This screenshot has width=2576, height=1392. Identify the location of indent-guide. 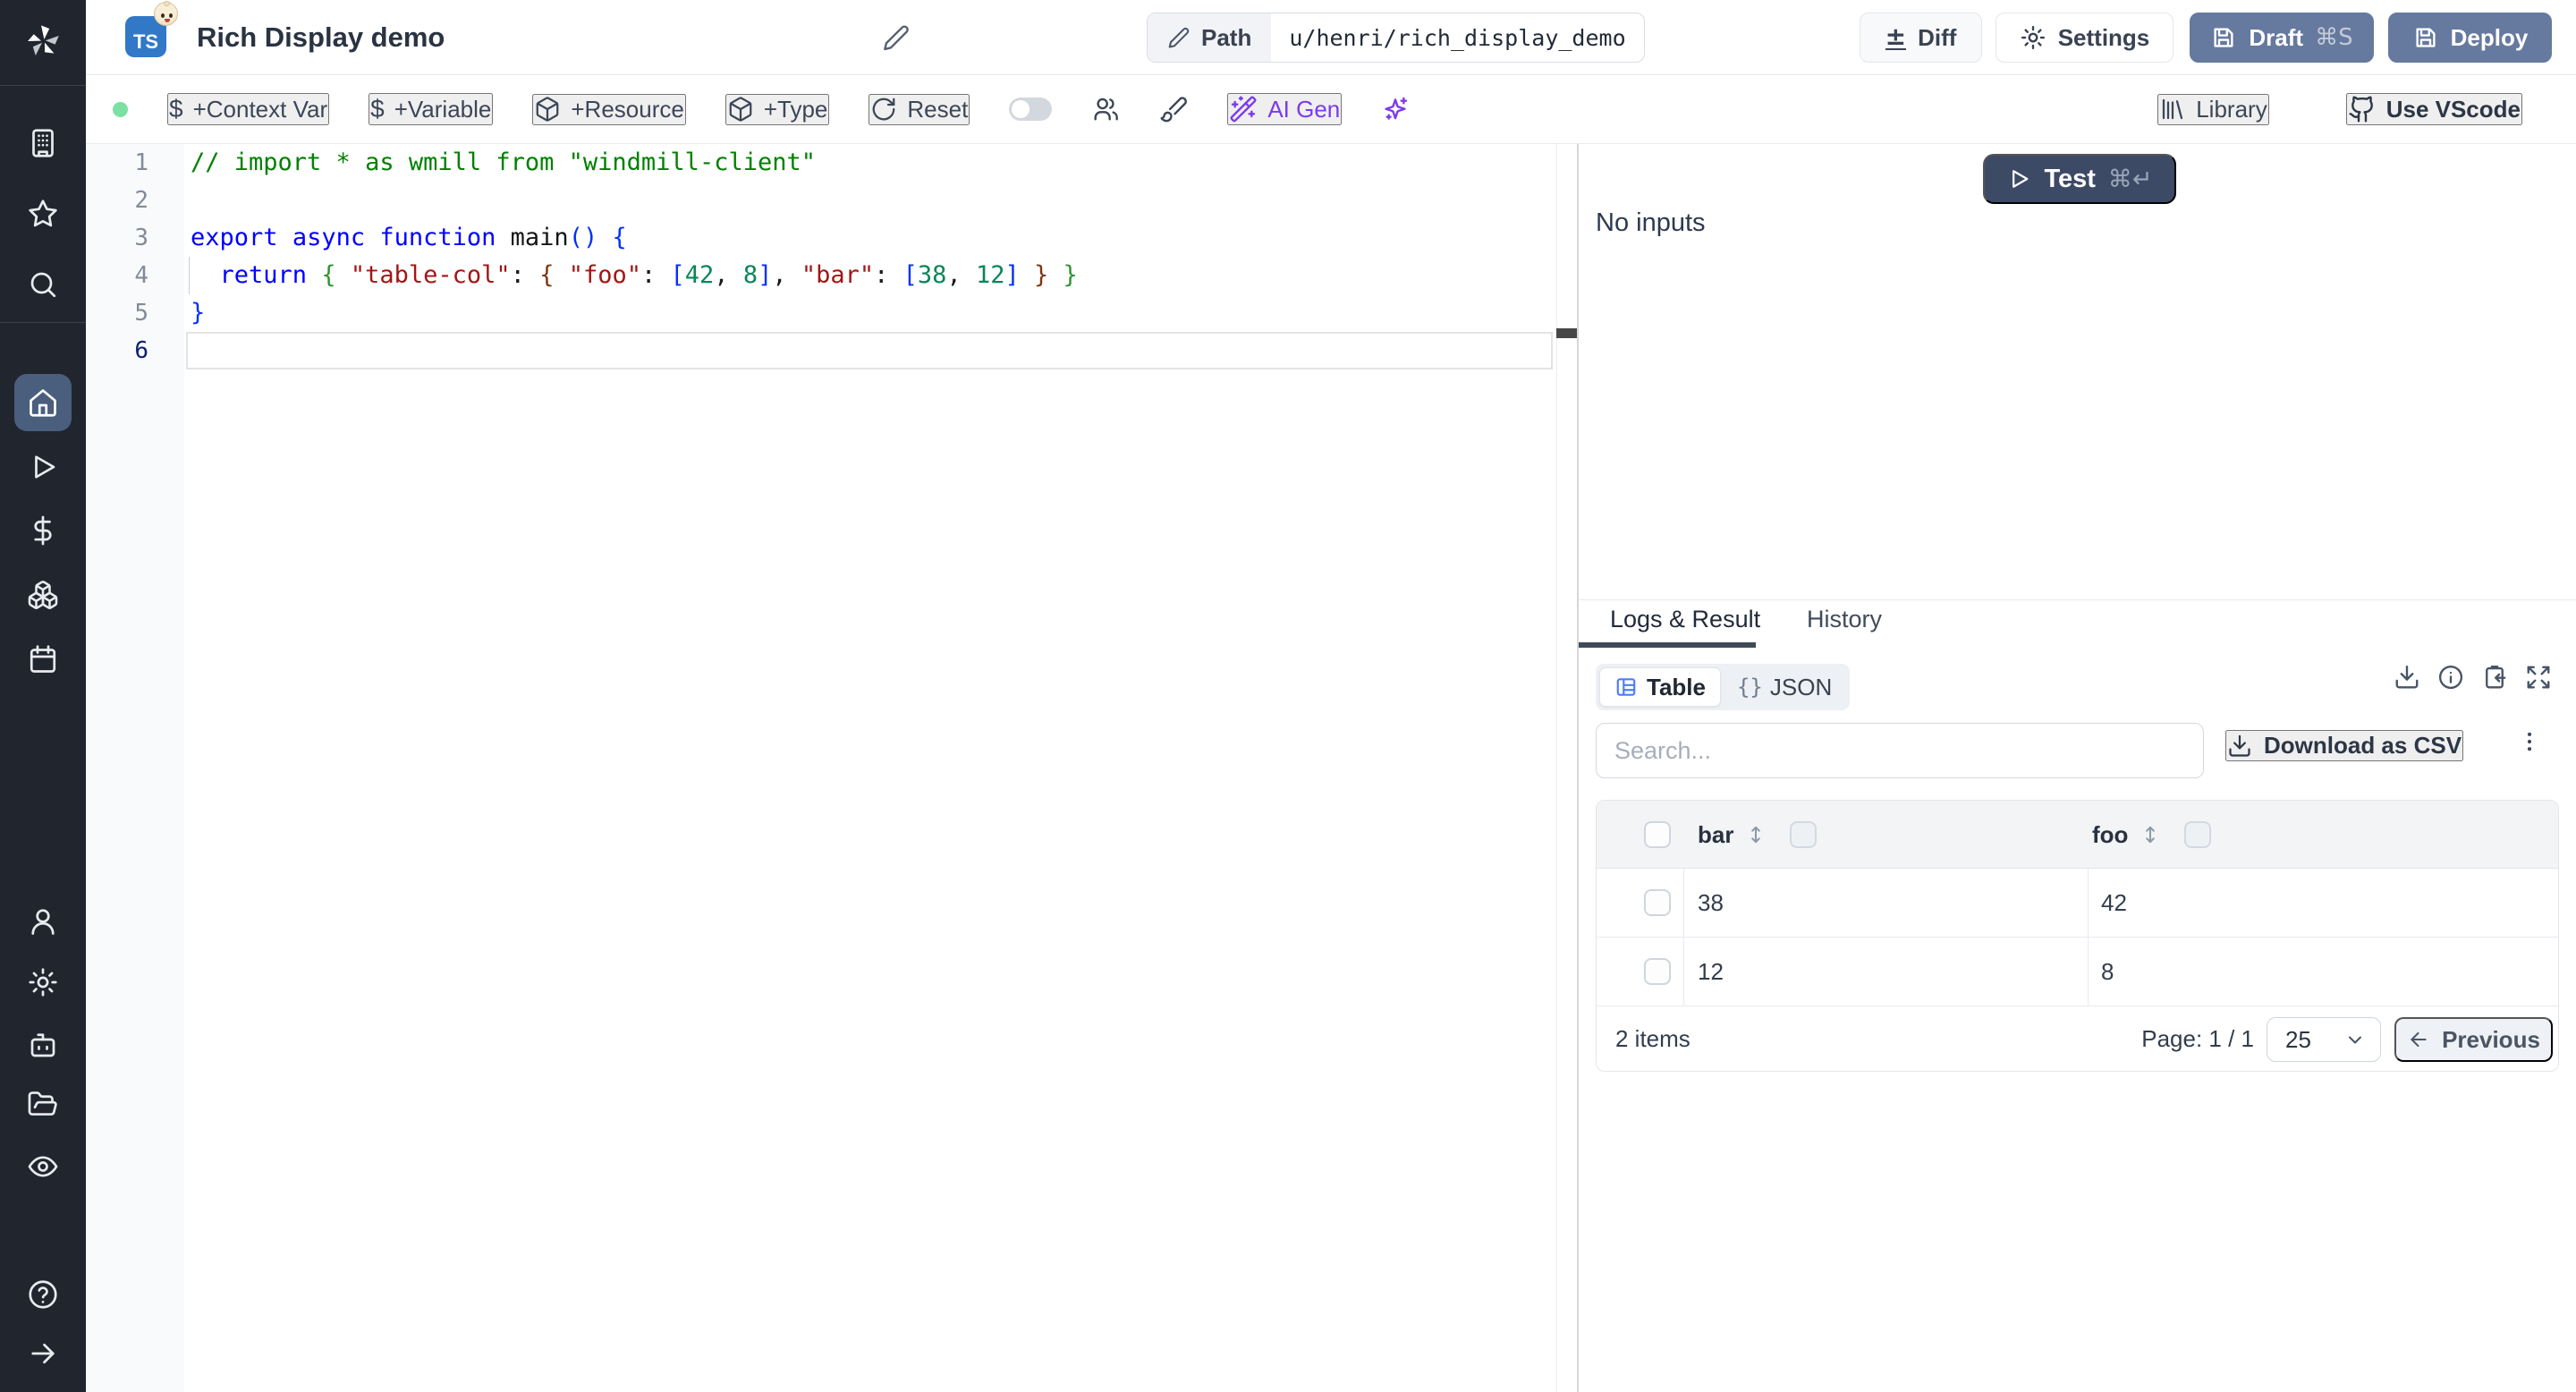
(189, 275).